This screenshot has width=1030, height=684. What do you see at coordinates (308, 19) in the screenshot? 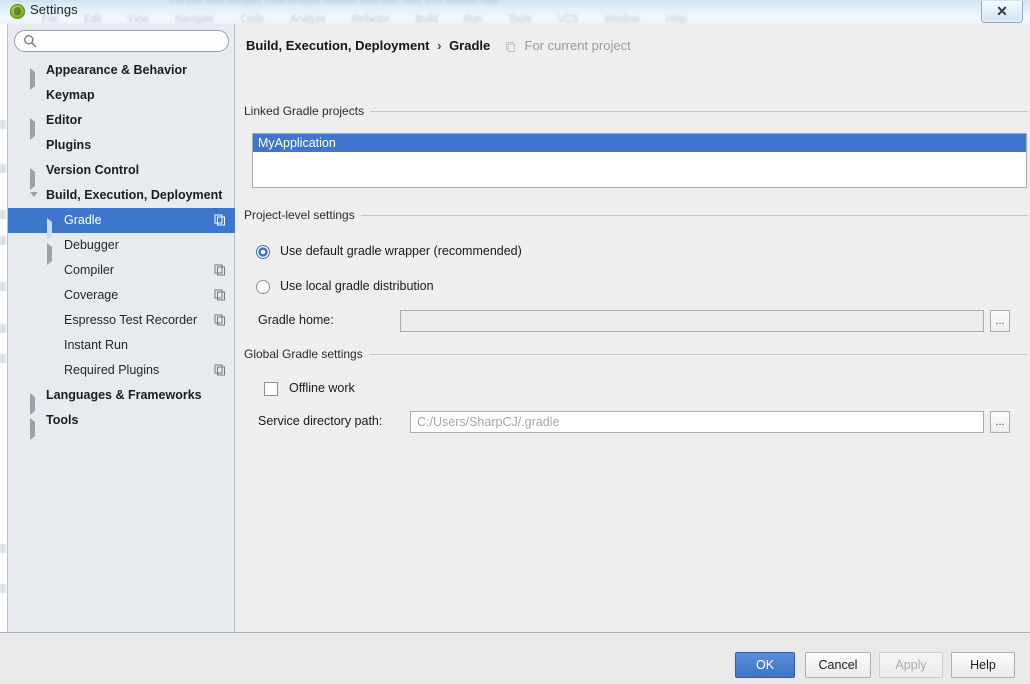
I see `ghost-menu-item: Analyze` at bounding box center [308, 19].